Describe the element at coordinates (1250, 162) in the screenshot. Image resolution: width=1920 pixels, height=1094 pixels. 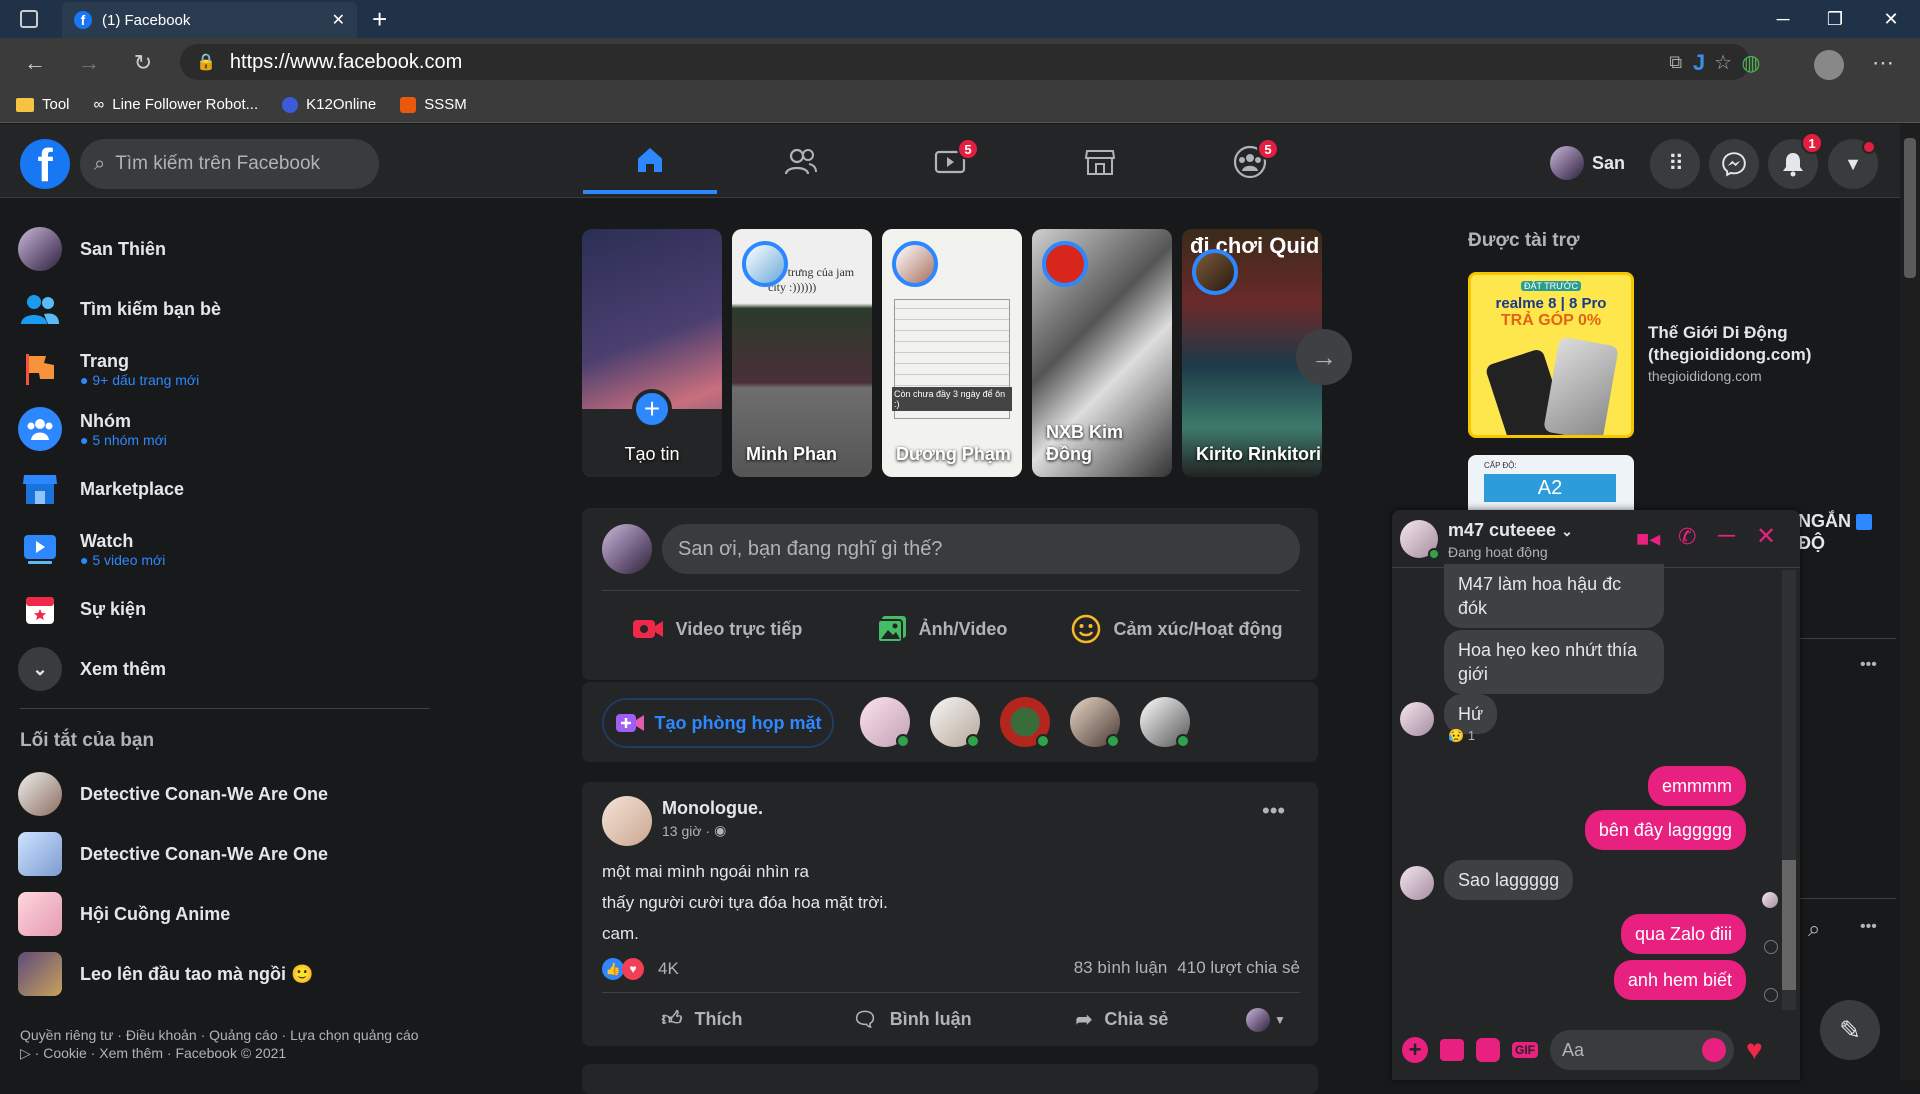
I see `tab-groups` at that location.